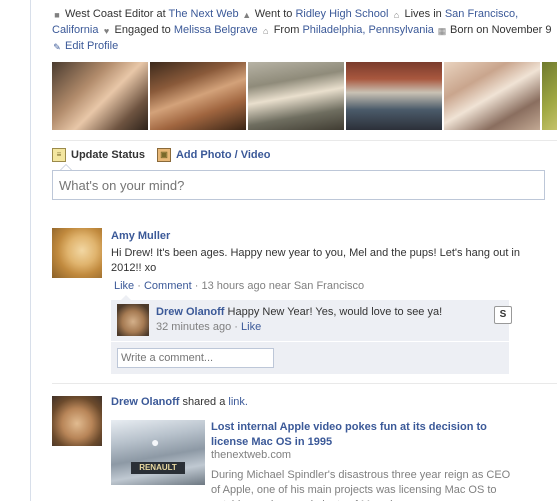 This screenshot has height=501, width=557. Describe the element at coordinates (108, 155) in the screenshot. I see `update-status-label: Update Status` at that location.